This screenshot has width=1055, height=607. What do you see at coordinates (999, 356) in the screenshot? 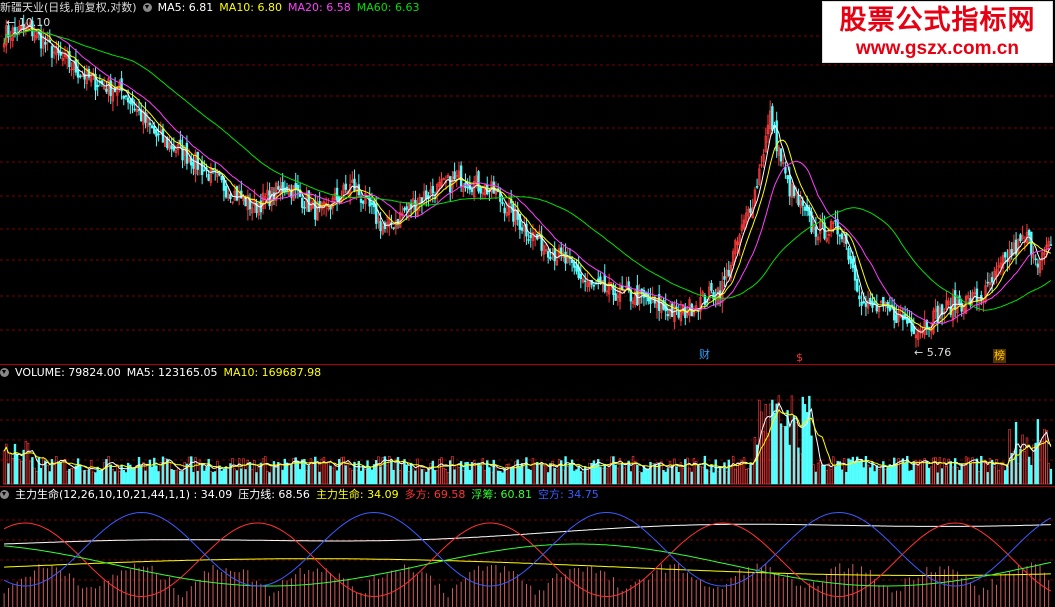
I see `ranking-marker: 榜` at bounding box center [999, 356].